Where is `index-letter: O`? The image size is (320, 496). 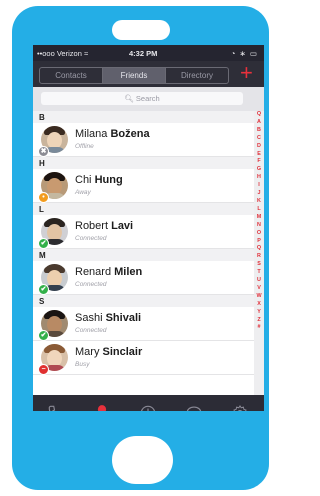
index-letter: O is located at coordinates (259, 234).